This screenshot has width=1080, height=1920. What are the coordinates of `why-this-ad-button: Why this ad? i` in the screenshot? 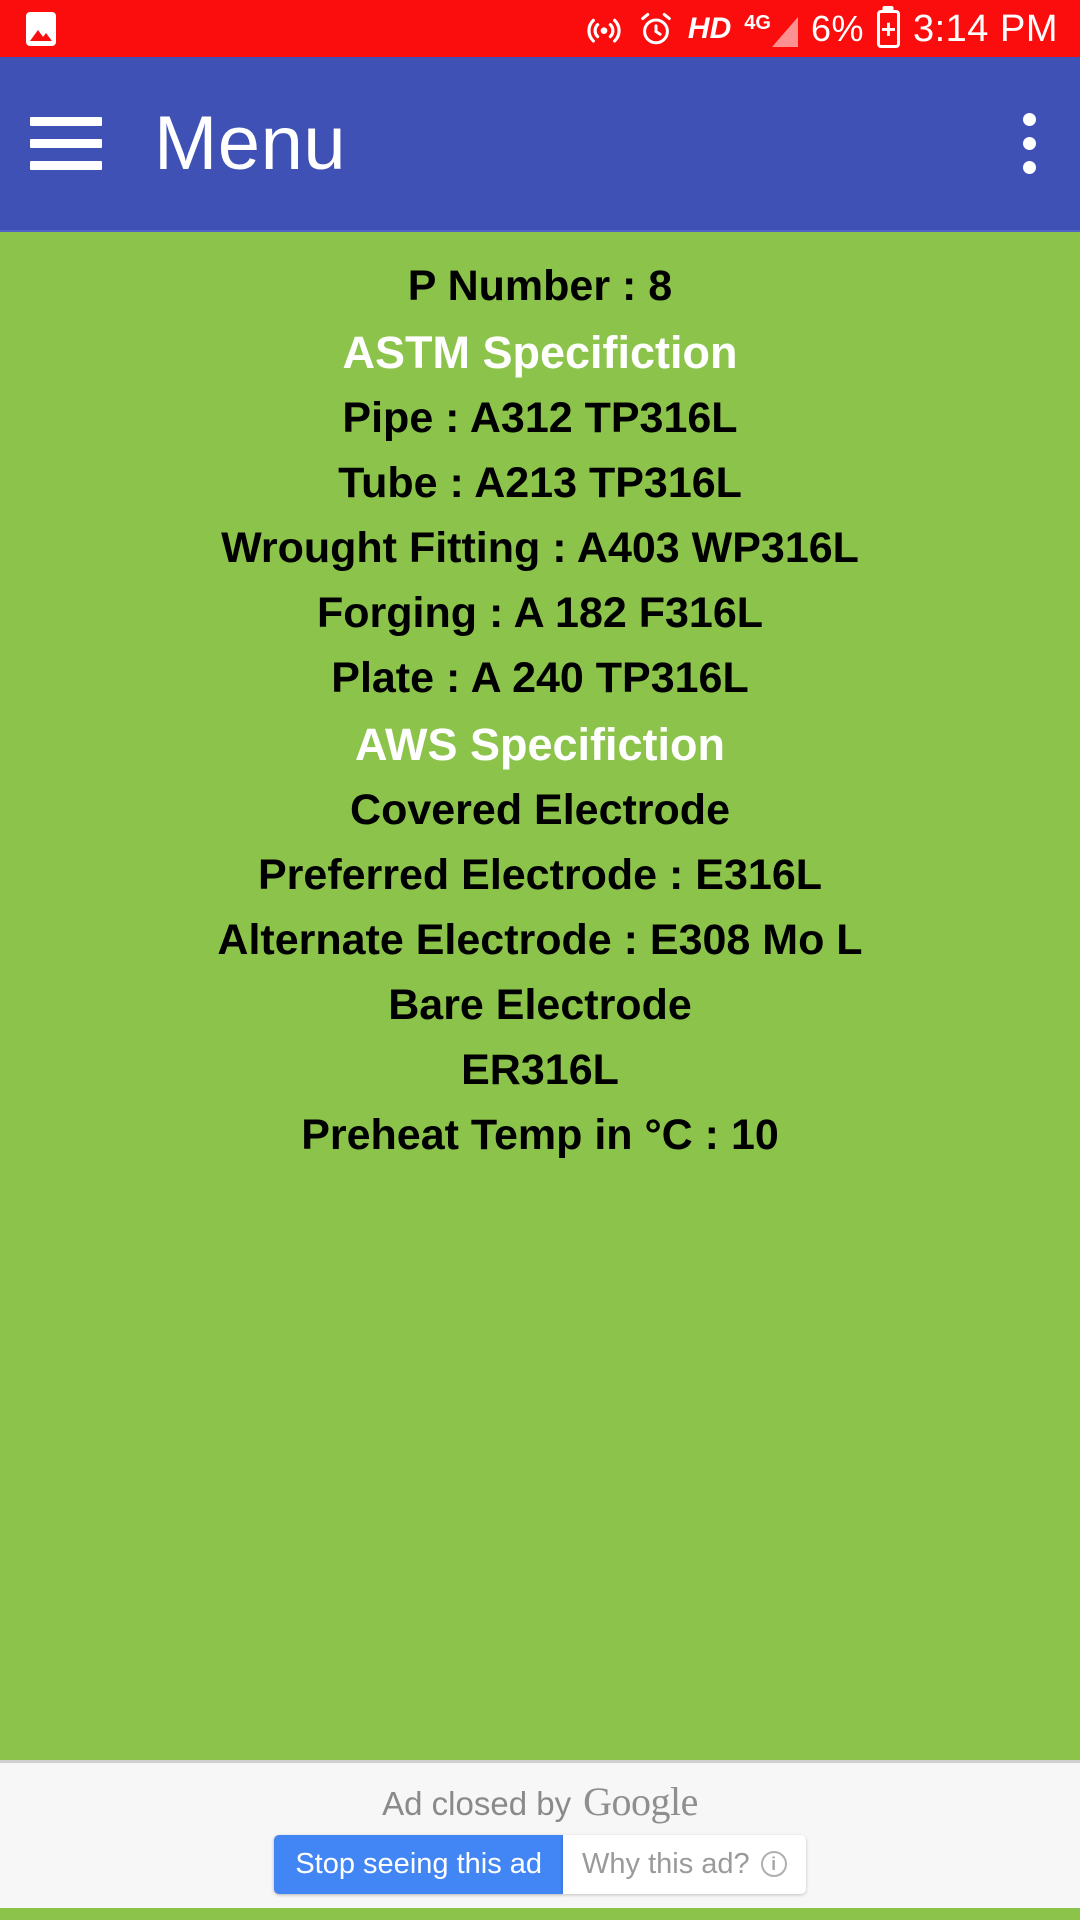 It's located at (684, 1864).